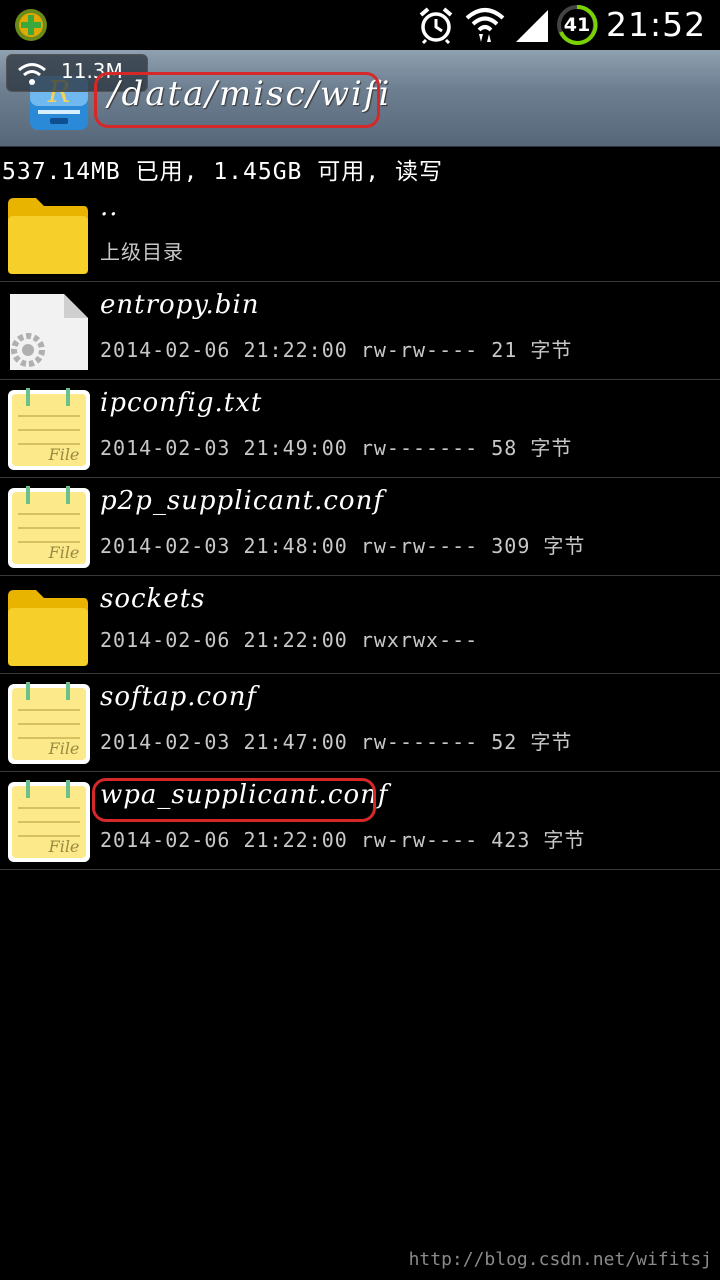 This screenshot has height=1280, width=720. Describe the element at coordinates (222, 172) in the screenshot. I see `storage-info: 537.14MB 已用, 1.45GB 可用, 读写` at that location.